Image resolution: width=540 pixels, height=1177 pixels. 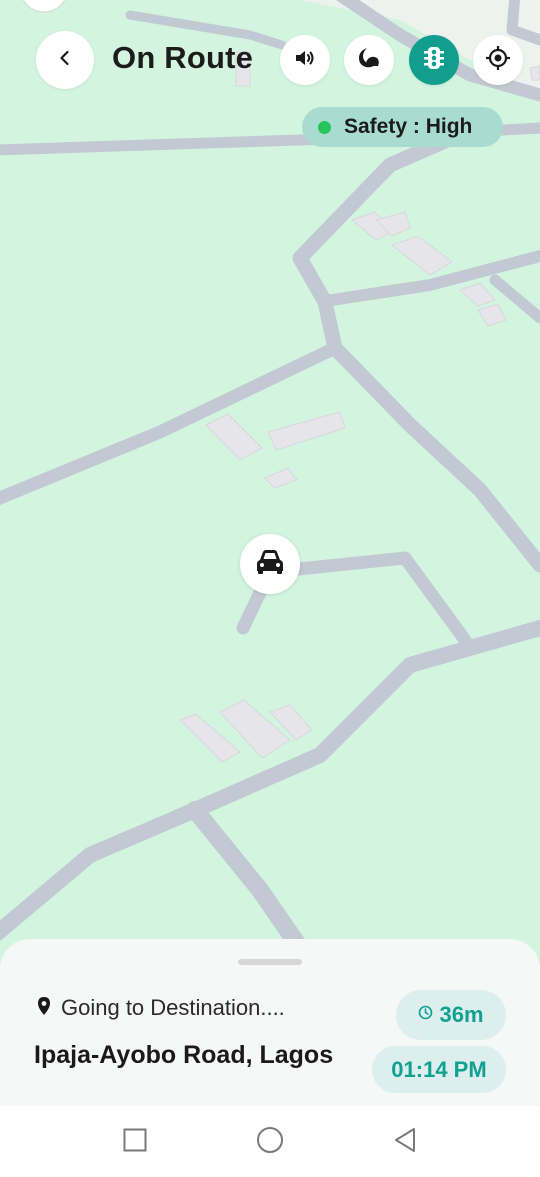 I want to click on sound-button, so click(x=305, y=60).